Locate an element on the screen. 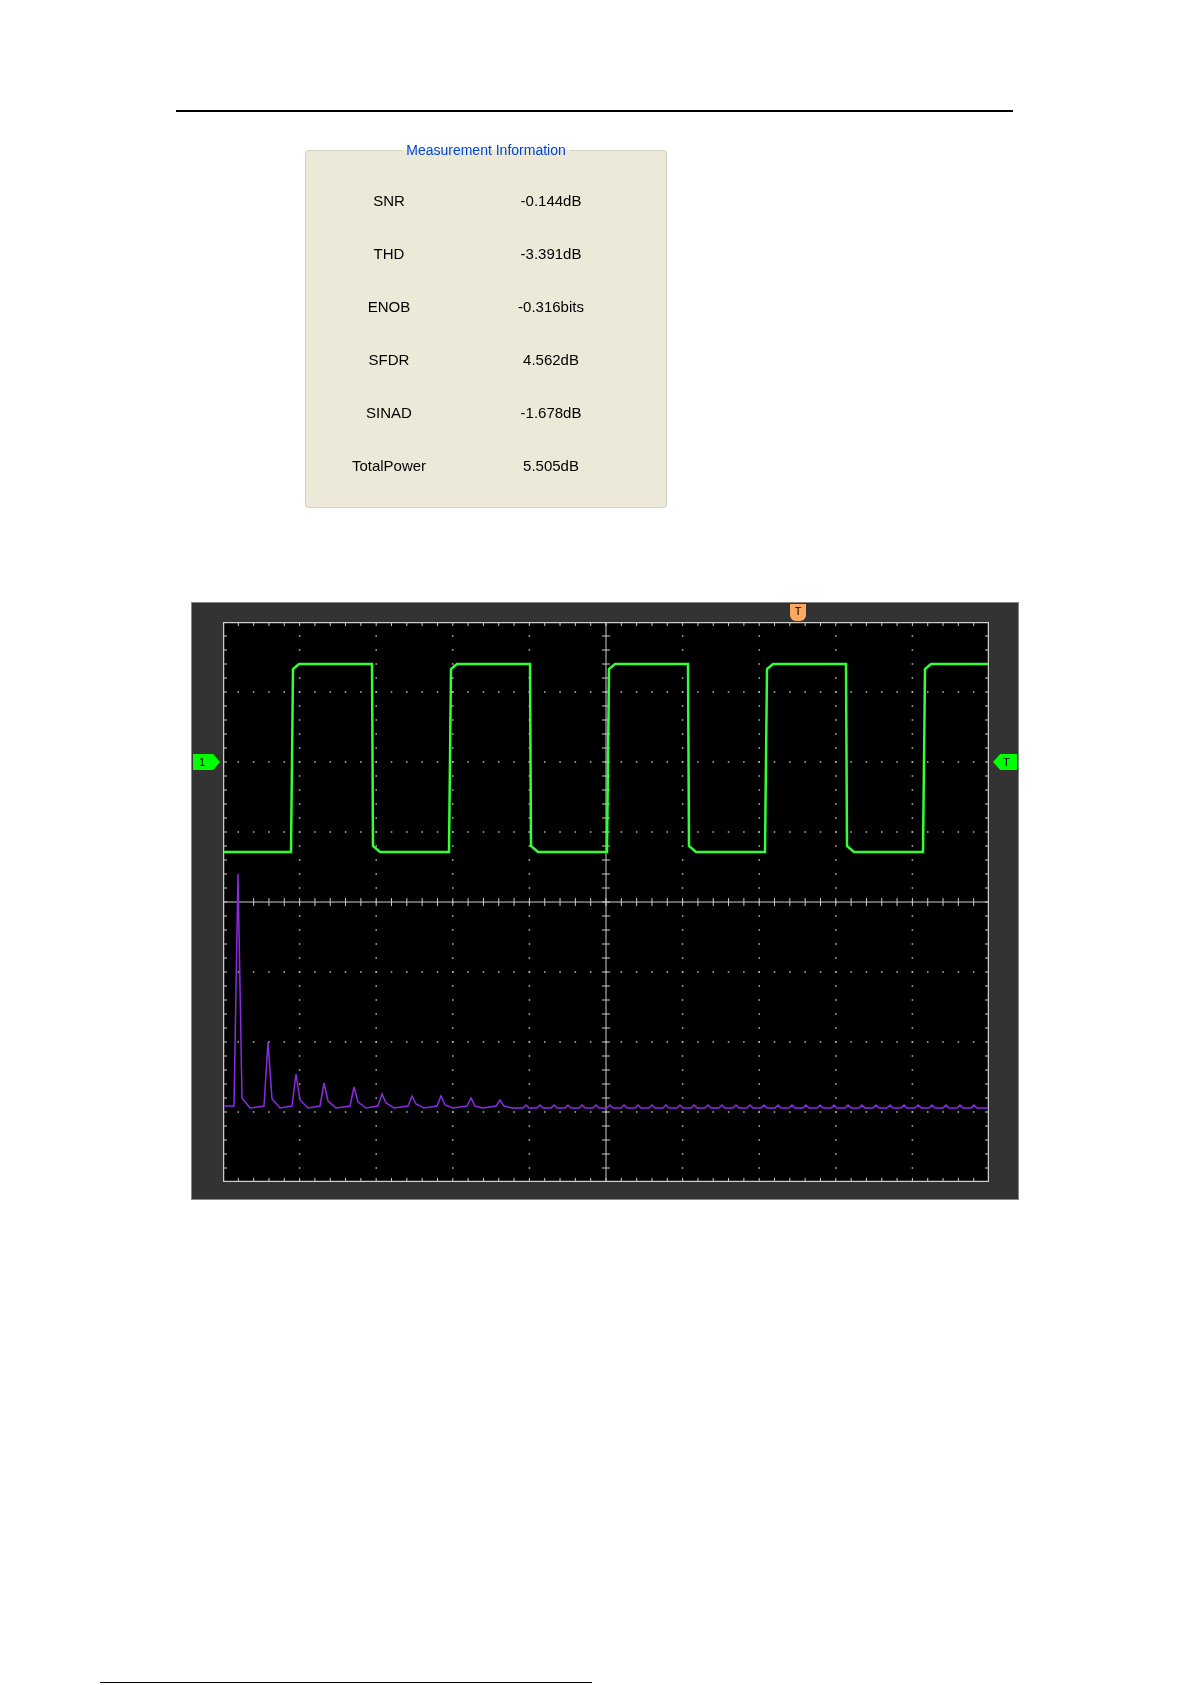  panel-title: Measurement Information is located at coordinates (486, 150).